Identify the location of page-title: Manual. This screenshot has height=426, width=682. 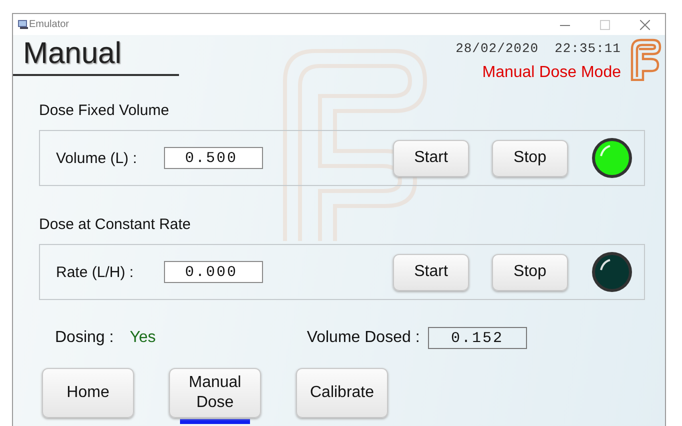
(72, 54).